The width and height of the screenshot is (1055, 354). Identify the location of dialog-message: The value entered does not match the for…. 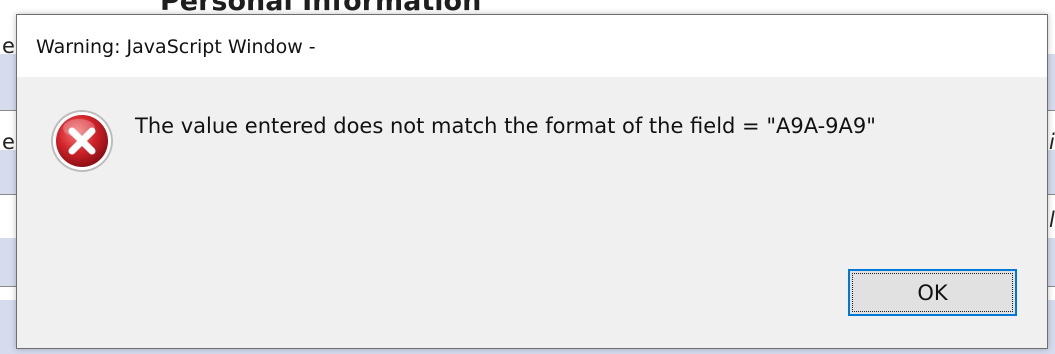
(505, 126).